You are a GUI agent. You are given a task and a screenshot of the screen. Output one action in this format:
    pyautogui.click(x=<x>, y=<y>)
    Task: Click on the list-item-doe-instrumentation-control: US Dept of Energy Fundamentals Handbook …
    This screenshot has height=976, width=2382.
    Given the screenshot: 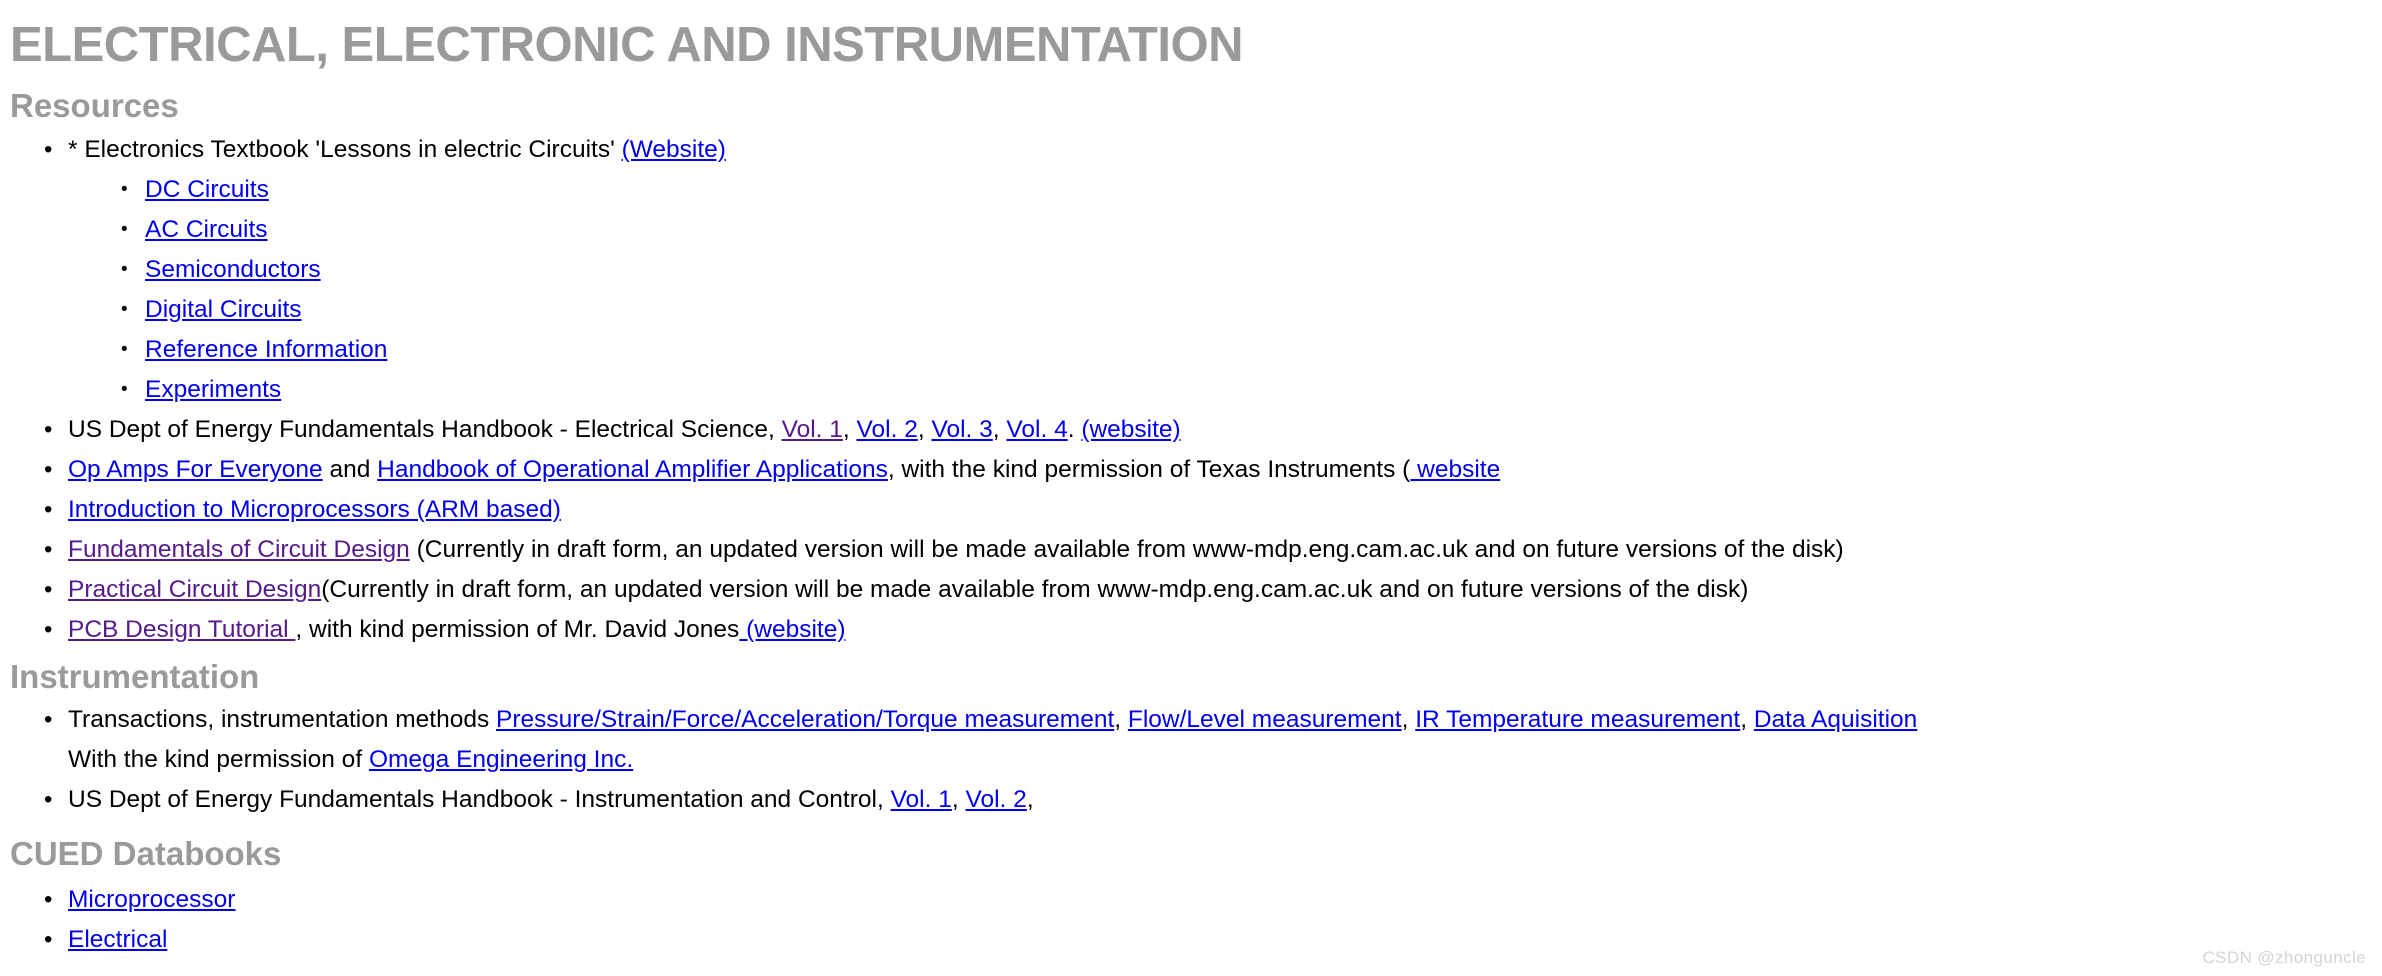 What is the action you would take?
    pyautogui.click(x=980, y=800)
    